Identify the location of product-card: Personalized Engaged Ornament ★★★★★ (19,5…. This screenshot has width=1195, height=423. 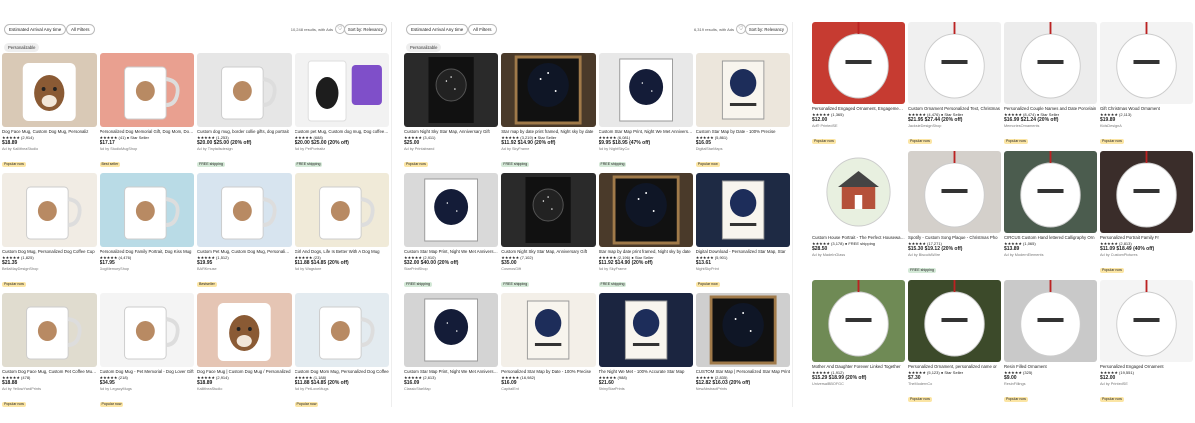
(1146, 343).